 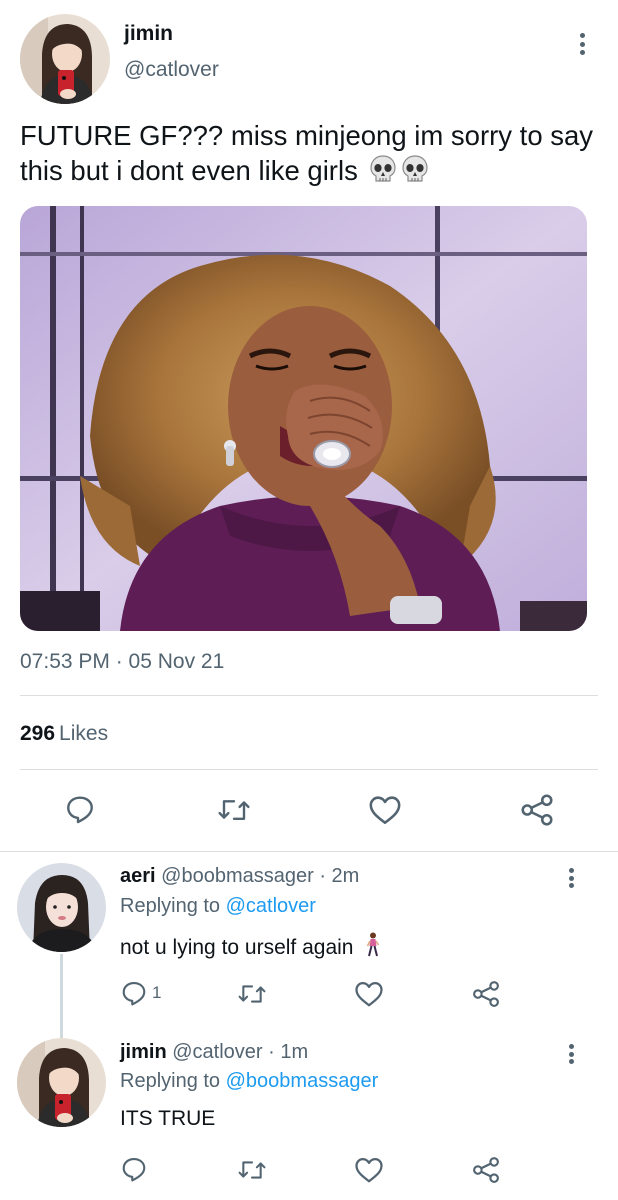 I want to click on reply-header: aeri @boobmassager · 2m, so click(x=239, y=876).